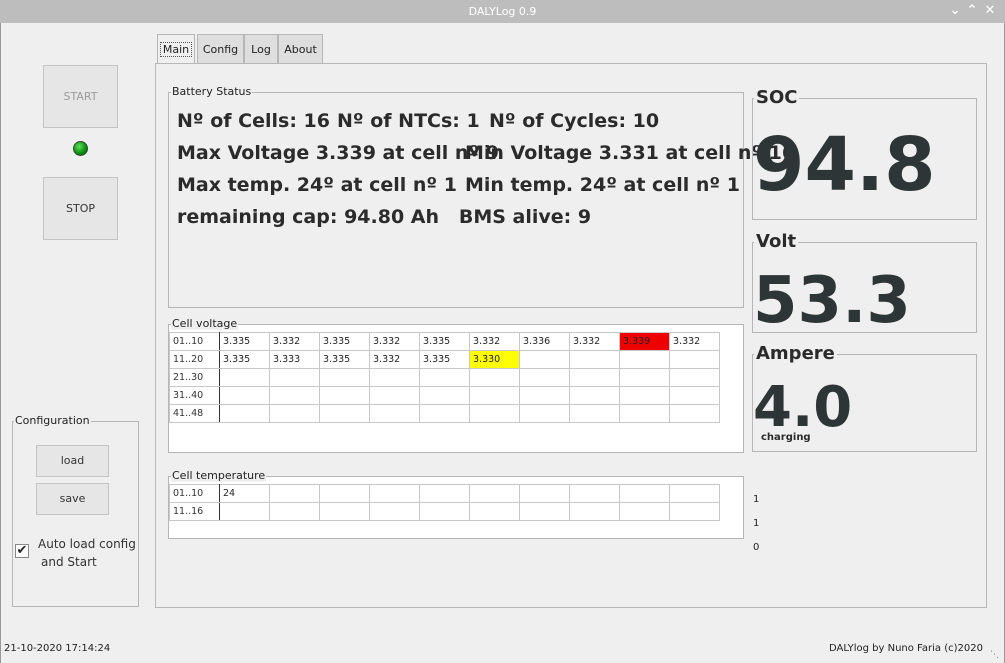  Describe the element at coordinates (194, 359) in the screenshot. I see `voltage-row-header: 11..20` at that location.